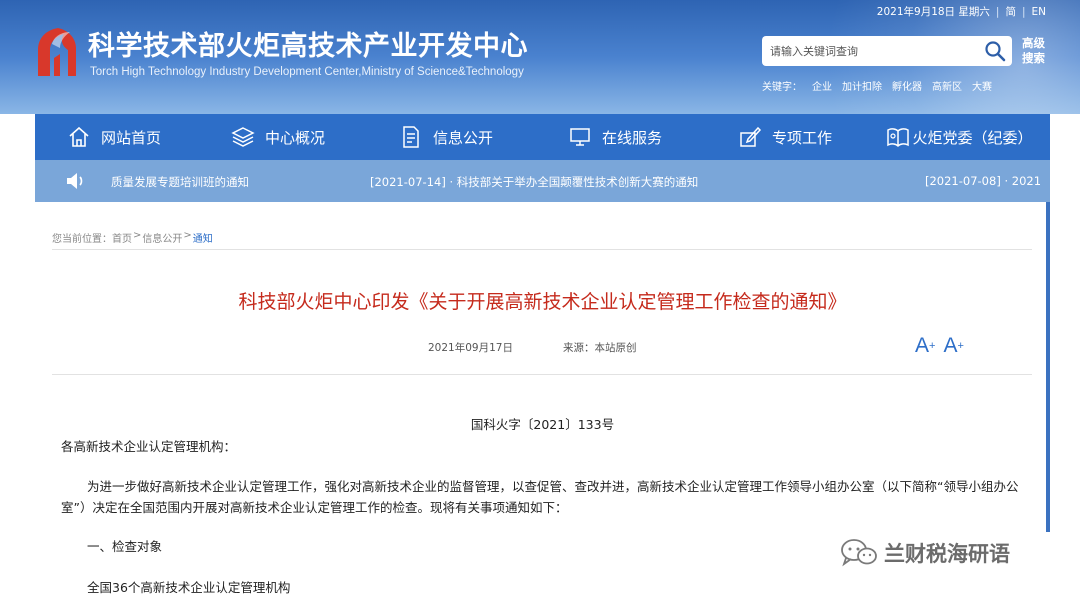 The width and height of the screenshot is (1080, 603). Describe the element at coordinates (125, 546) in the screenshot. I see `section-heading: 一、检查对象` at that location.